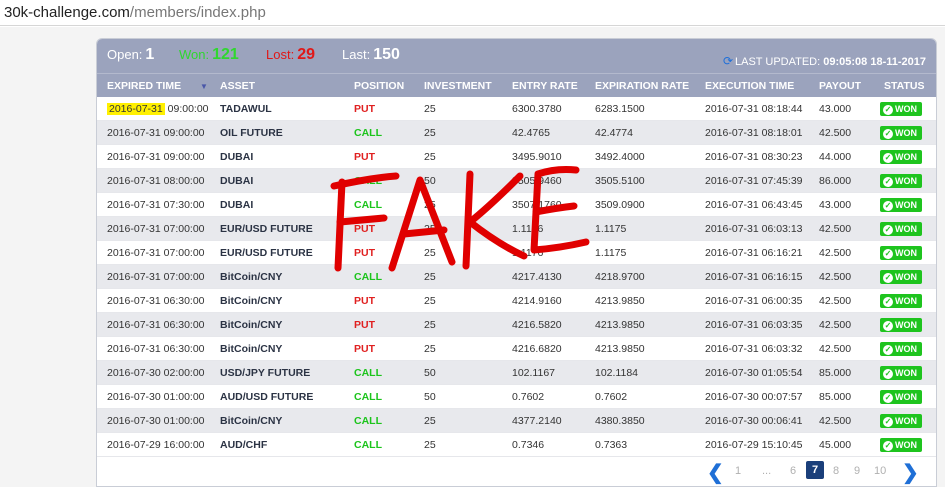 Image resolution: width=945 pixels, height=487 pixels. What do you see at coordinates (904, 86) in the screenshot?
I see `col-status: STATUS` at bounding box center [904, 86].